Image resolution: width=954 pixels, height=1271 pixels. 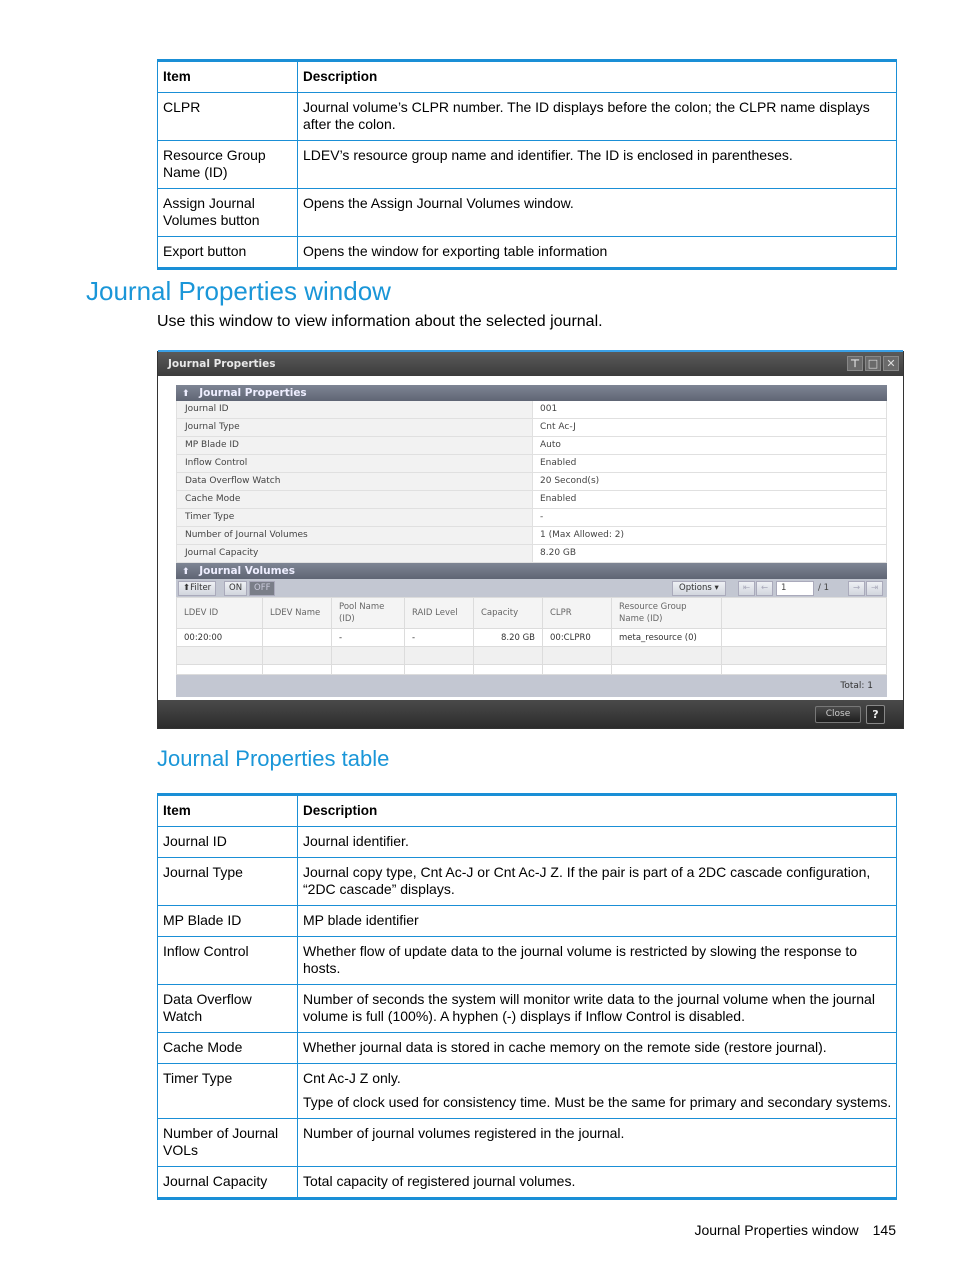 I want to click on window-title: Journal Properties, so click(x=222, y=364).